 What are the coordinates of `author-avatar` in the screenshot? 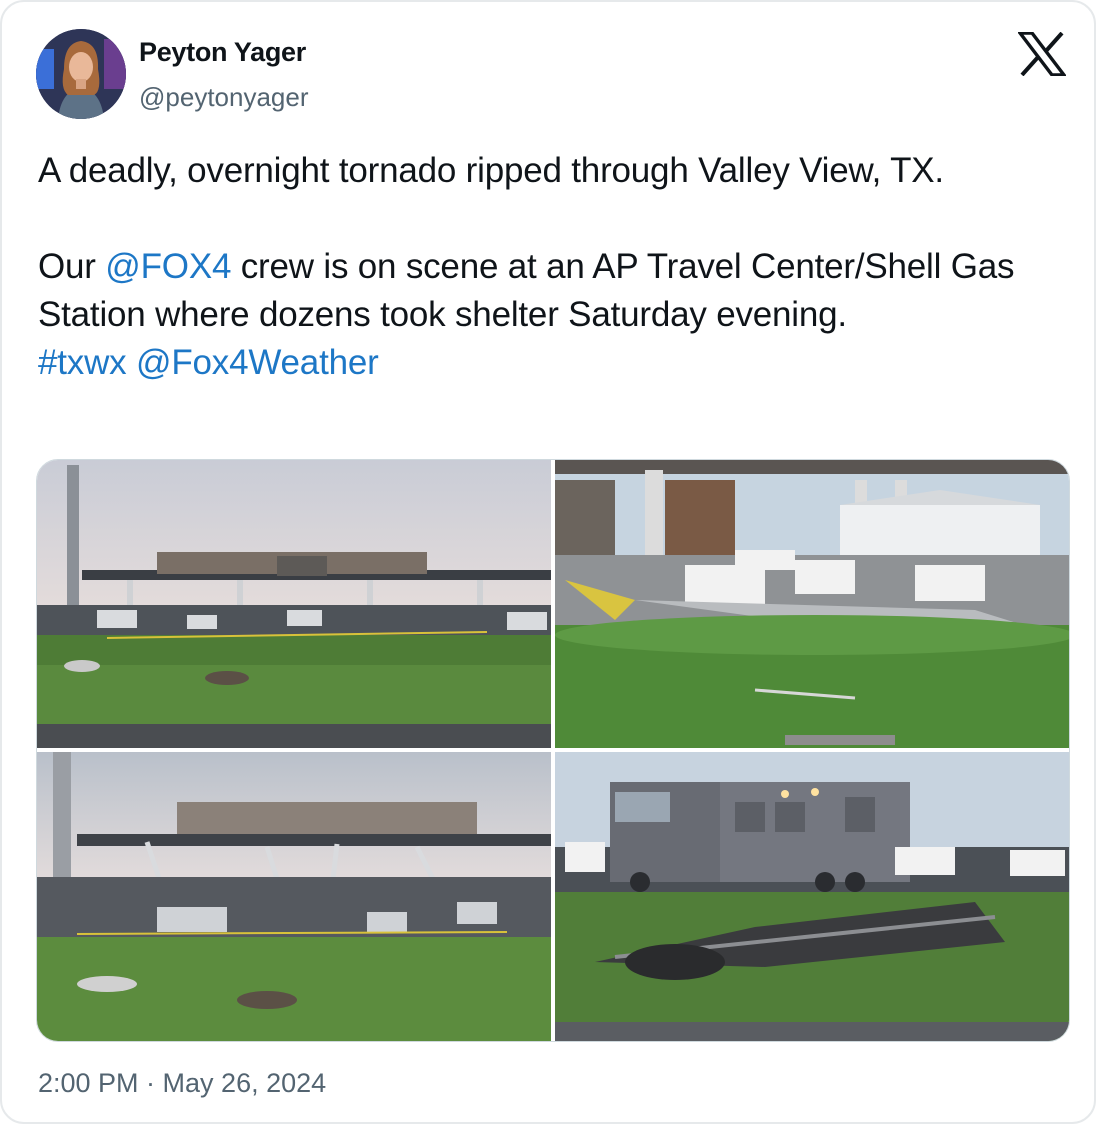 It's located at (81, 74).